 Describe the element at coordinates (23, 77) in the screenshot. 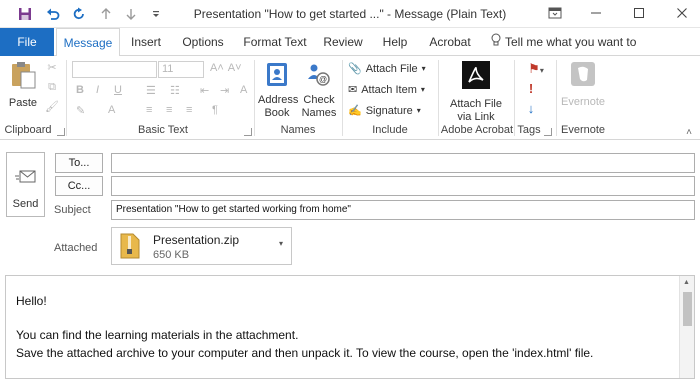

I see `clipboard-icon` at that location.